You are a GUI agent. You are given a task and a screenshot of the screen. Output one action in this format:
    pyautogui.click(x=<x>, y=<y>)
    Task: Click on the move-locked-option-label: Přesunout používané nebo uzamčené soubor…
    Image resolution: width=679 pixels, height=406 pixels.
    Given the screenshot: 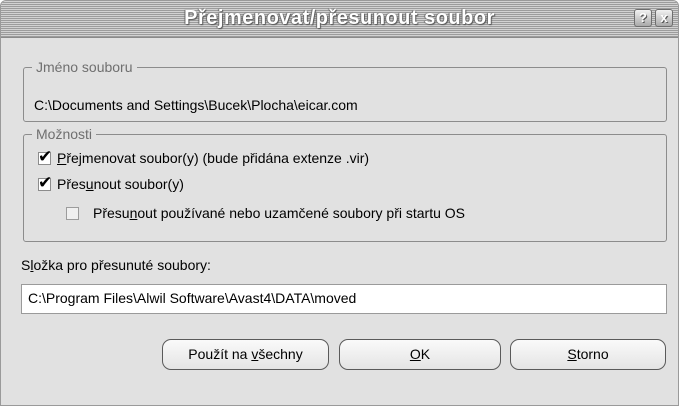 What is the action you would take?
    pyautogui.click(x=279, y=213)
    